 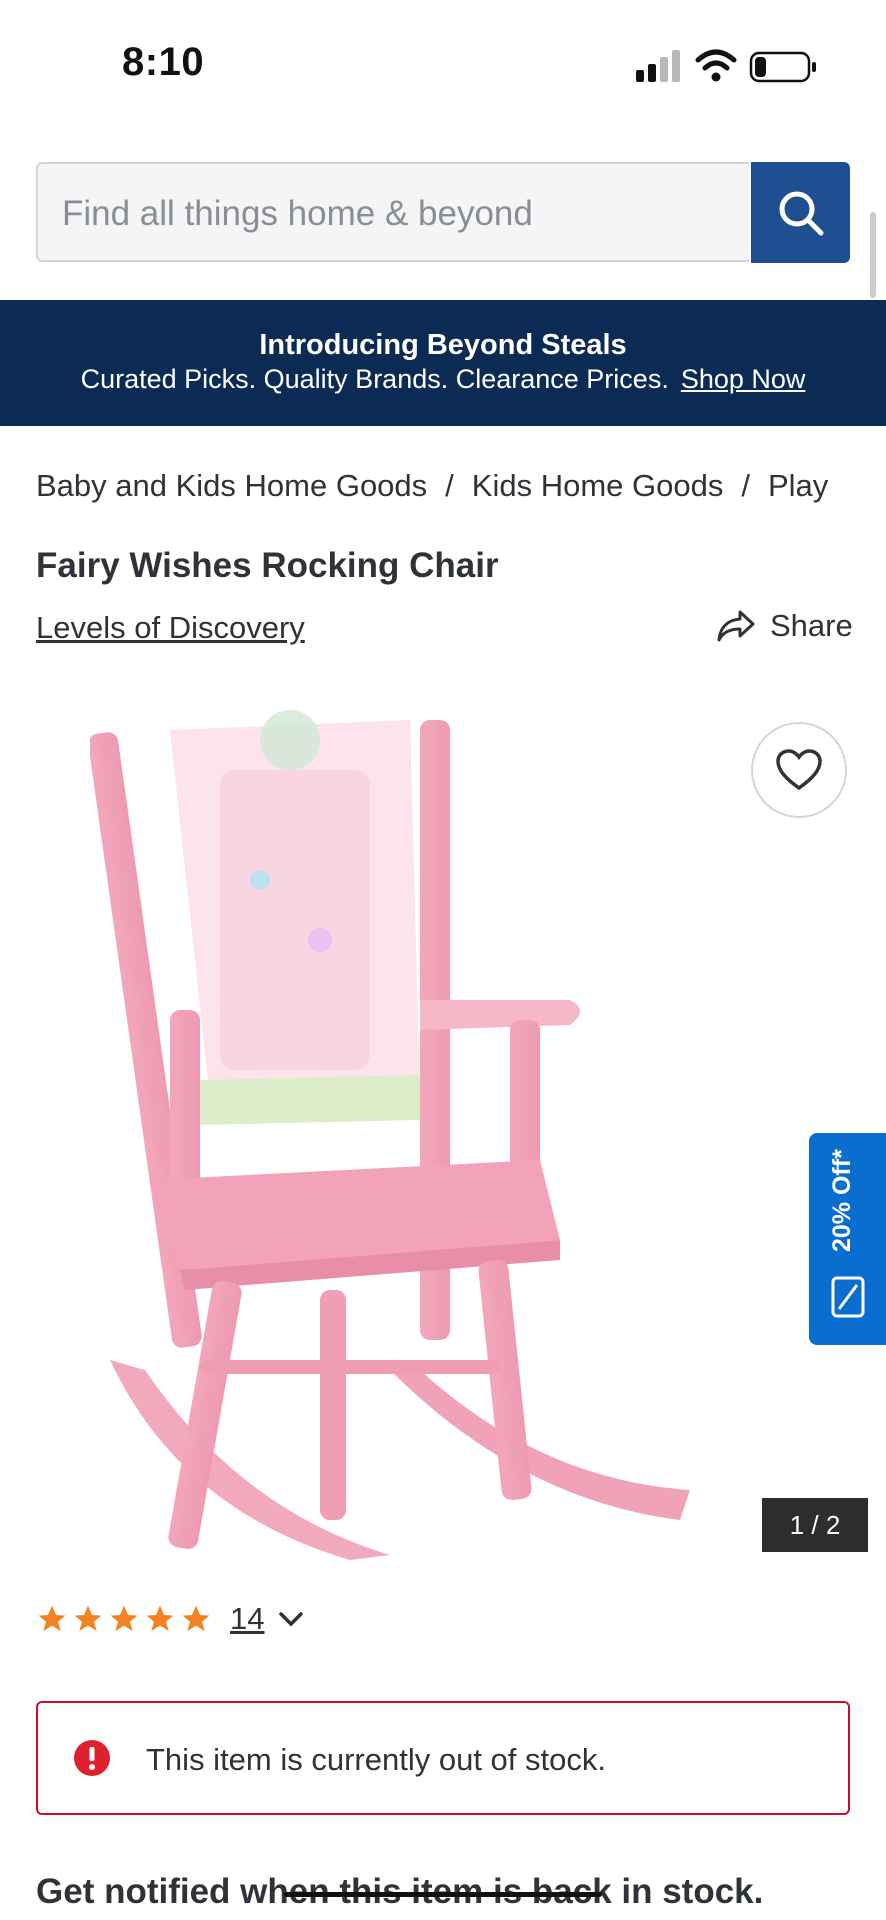 I want to click on signal-icon, so click(x=658, y=66).